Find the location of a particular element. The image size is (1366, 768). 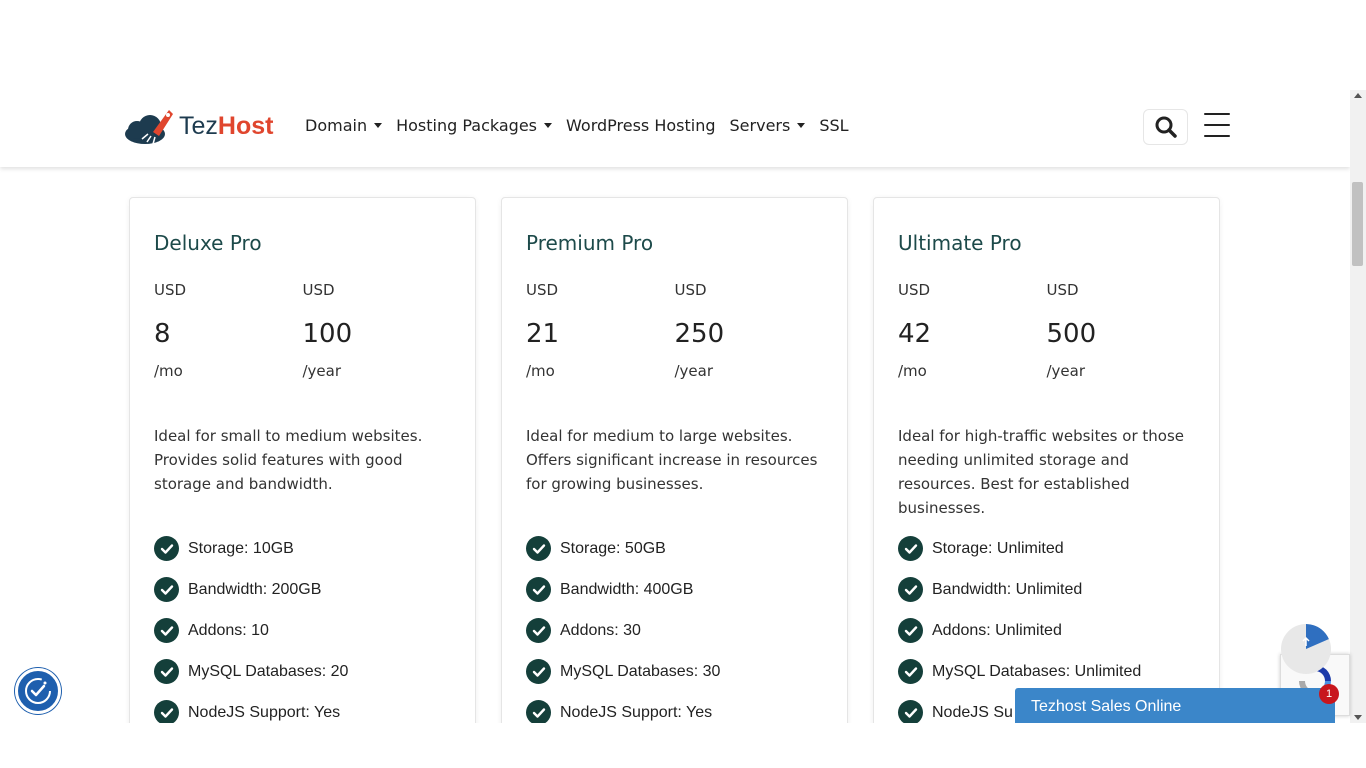

feature-item: MySQL Databases: 20 is located at coordinates (302, 671).